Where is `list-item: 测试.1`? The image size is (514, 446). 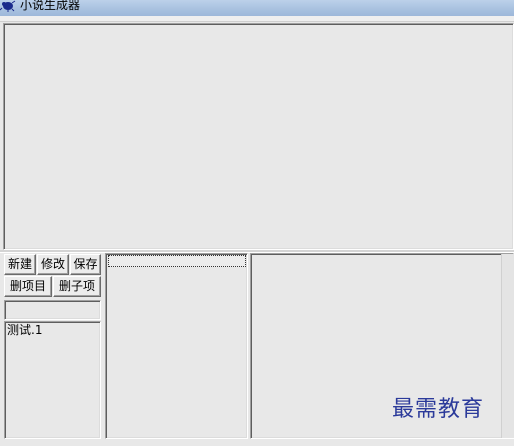 list-item: 测试.1 is located at coordinates (24, 330).